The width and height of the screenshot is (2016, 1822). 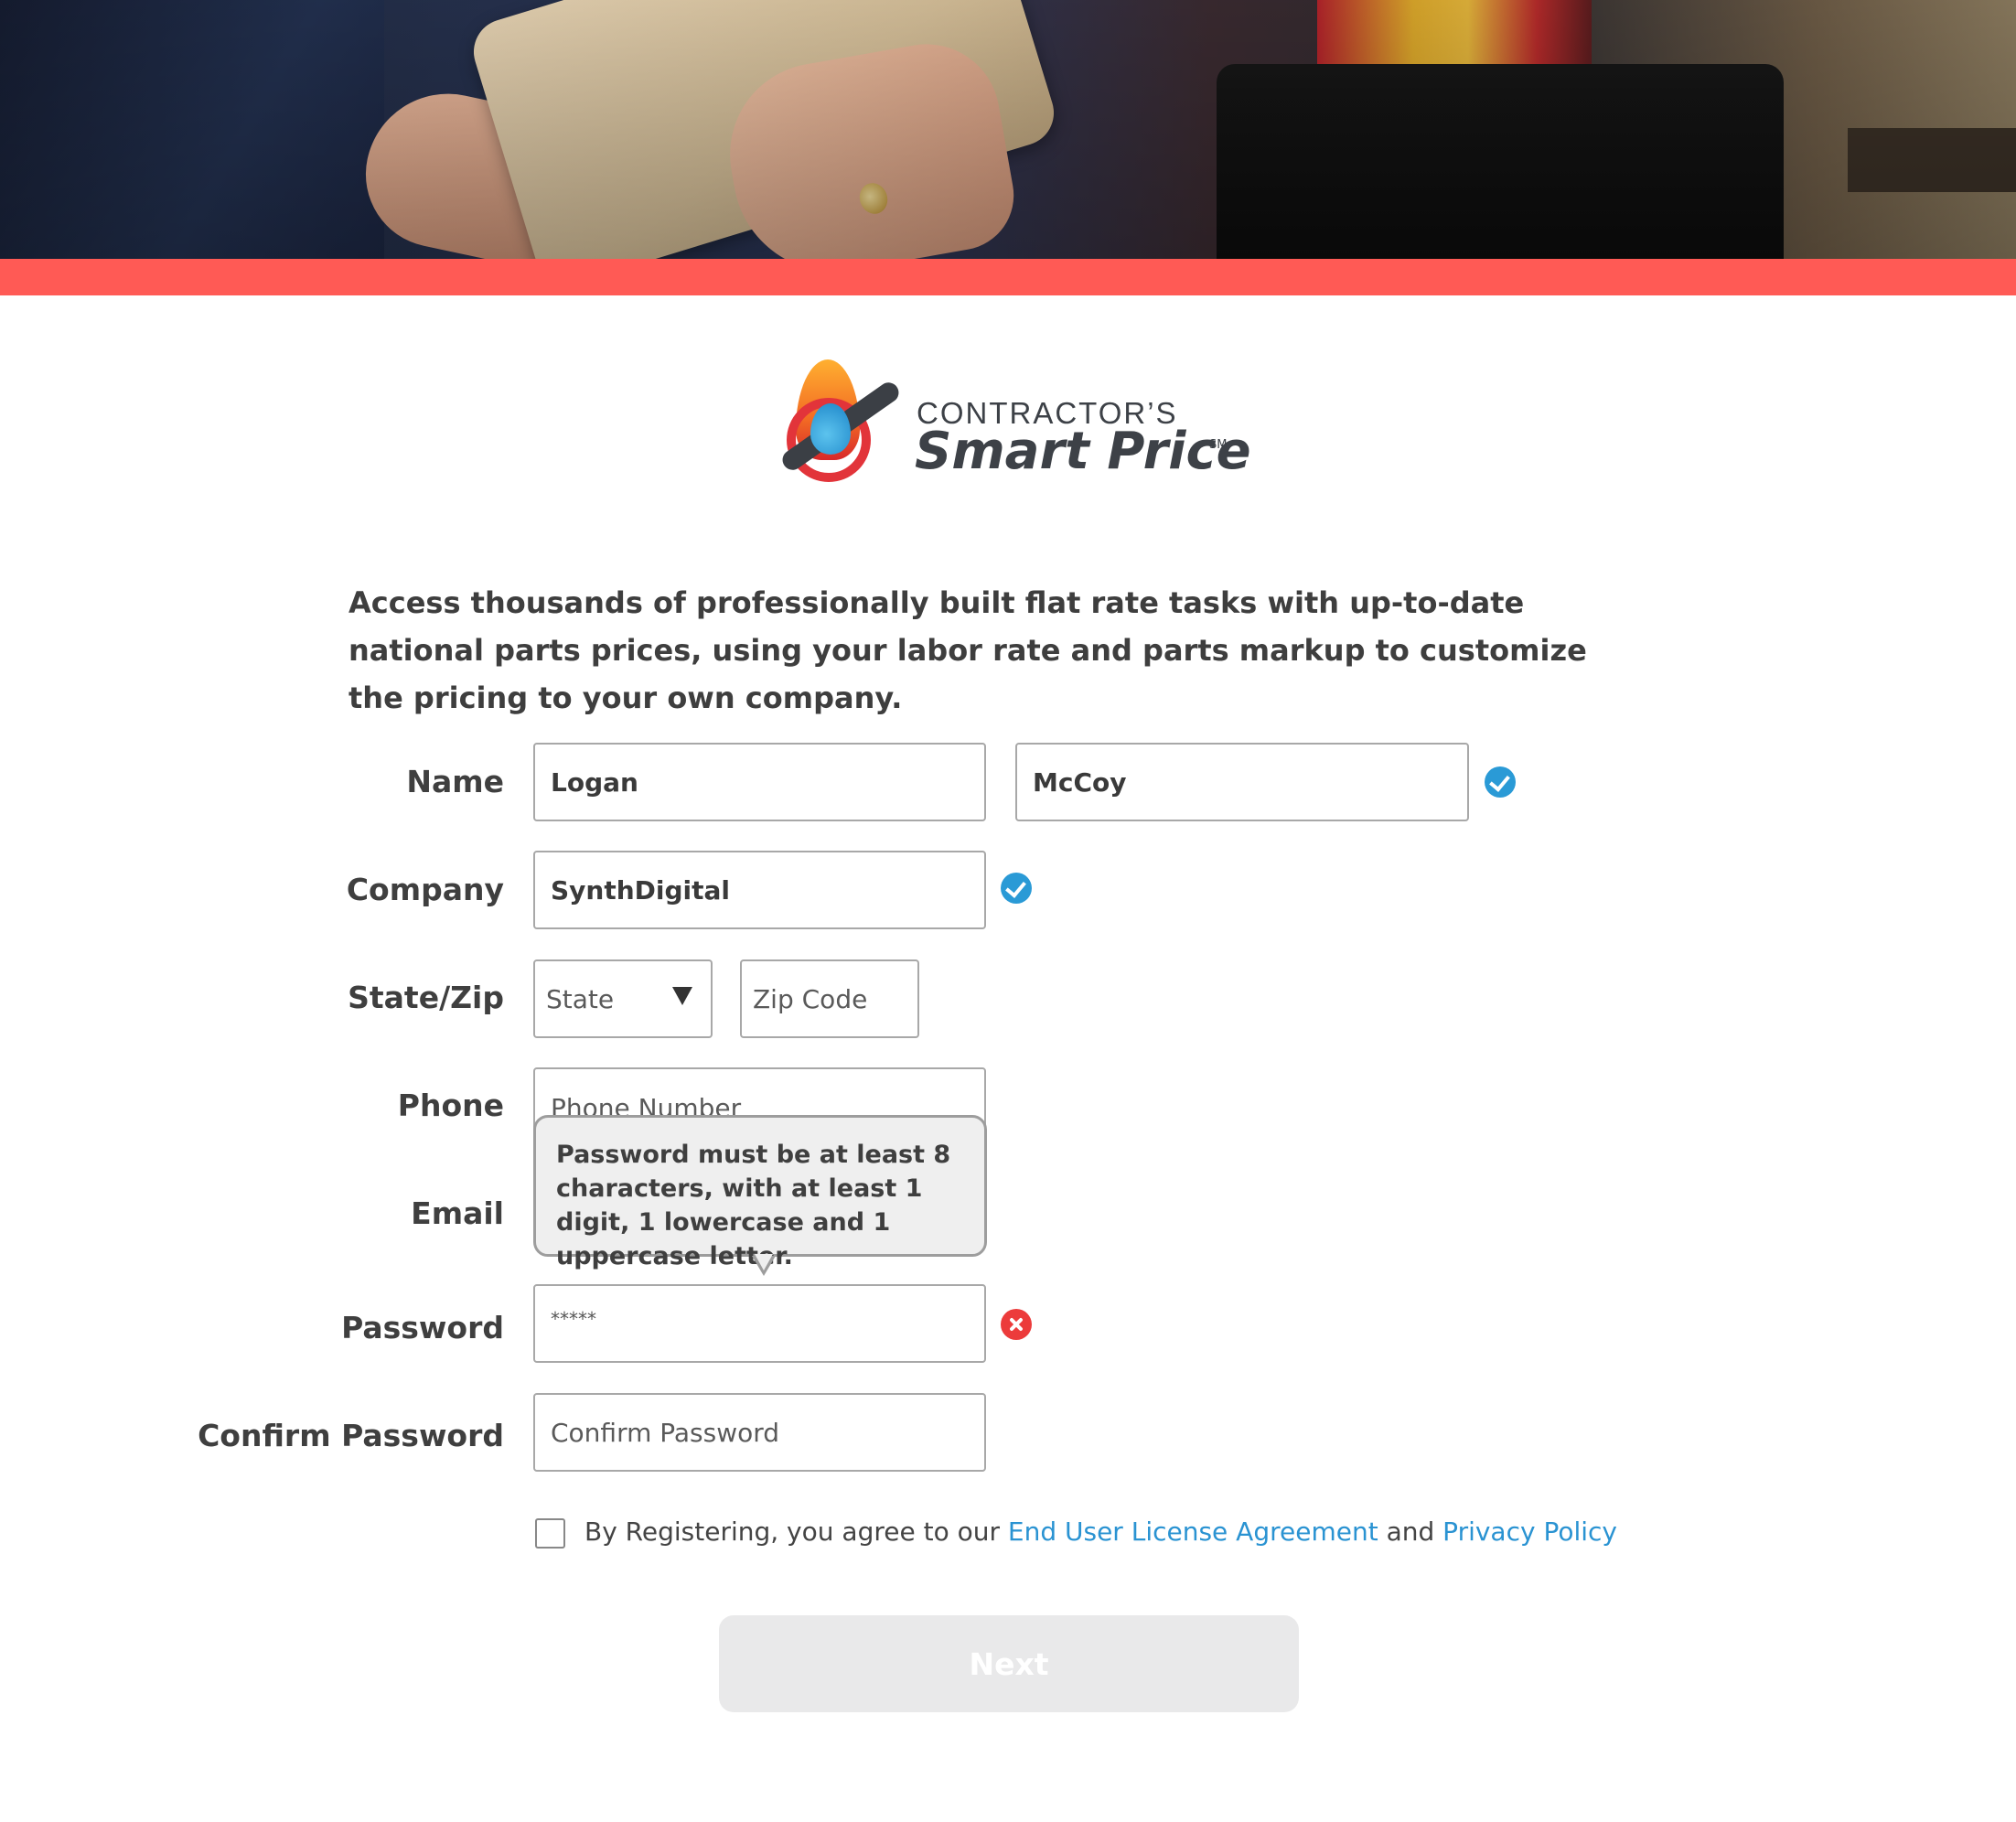 What do you see at coordinates (351, 1435) in the screenshot?
I see `confirm-password-label: Confirm Password` at bounding box center [351, 1435].